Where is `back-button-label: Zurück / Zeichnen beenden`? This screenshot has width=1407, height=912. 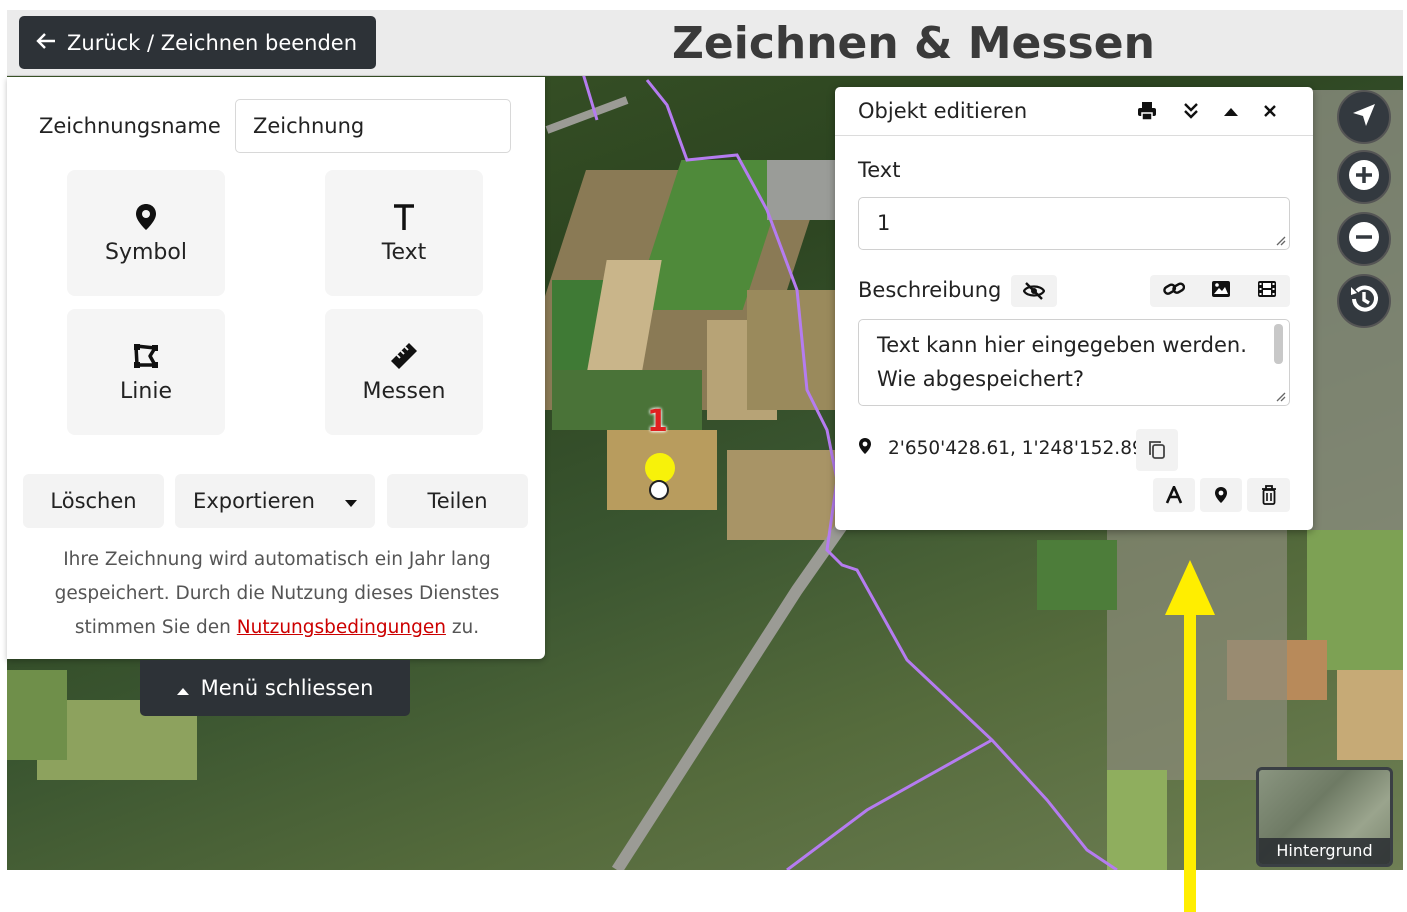
back-button-label: Zurück / Zeichnen beenden is located at coordinates (212, 42).